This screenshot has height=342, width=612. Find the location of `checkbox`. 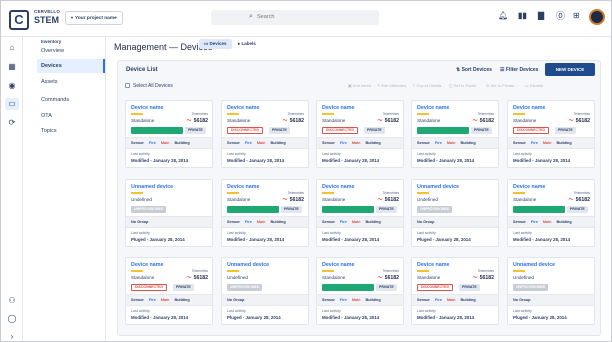

checkbox is located at coordinates (127, 86).